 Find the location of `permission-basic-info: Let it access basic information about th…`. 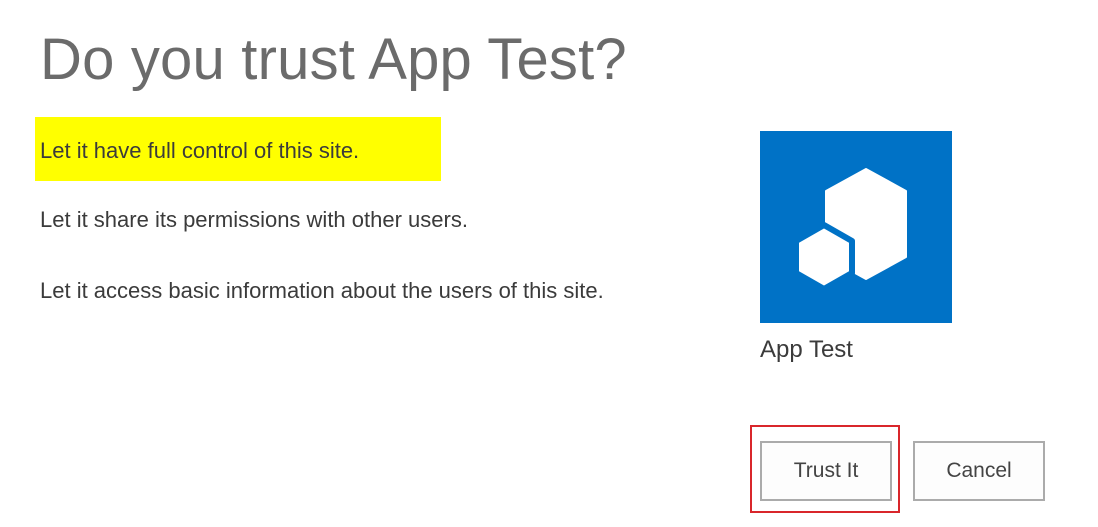

permission-basic-info: Let it access basic information about th… is located at coordinates (322, 290).